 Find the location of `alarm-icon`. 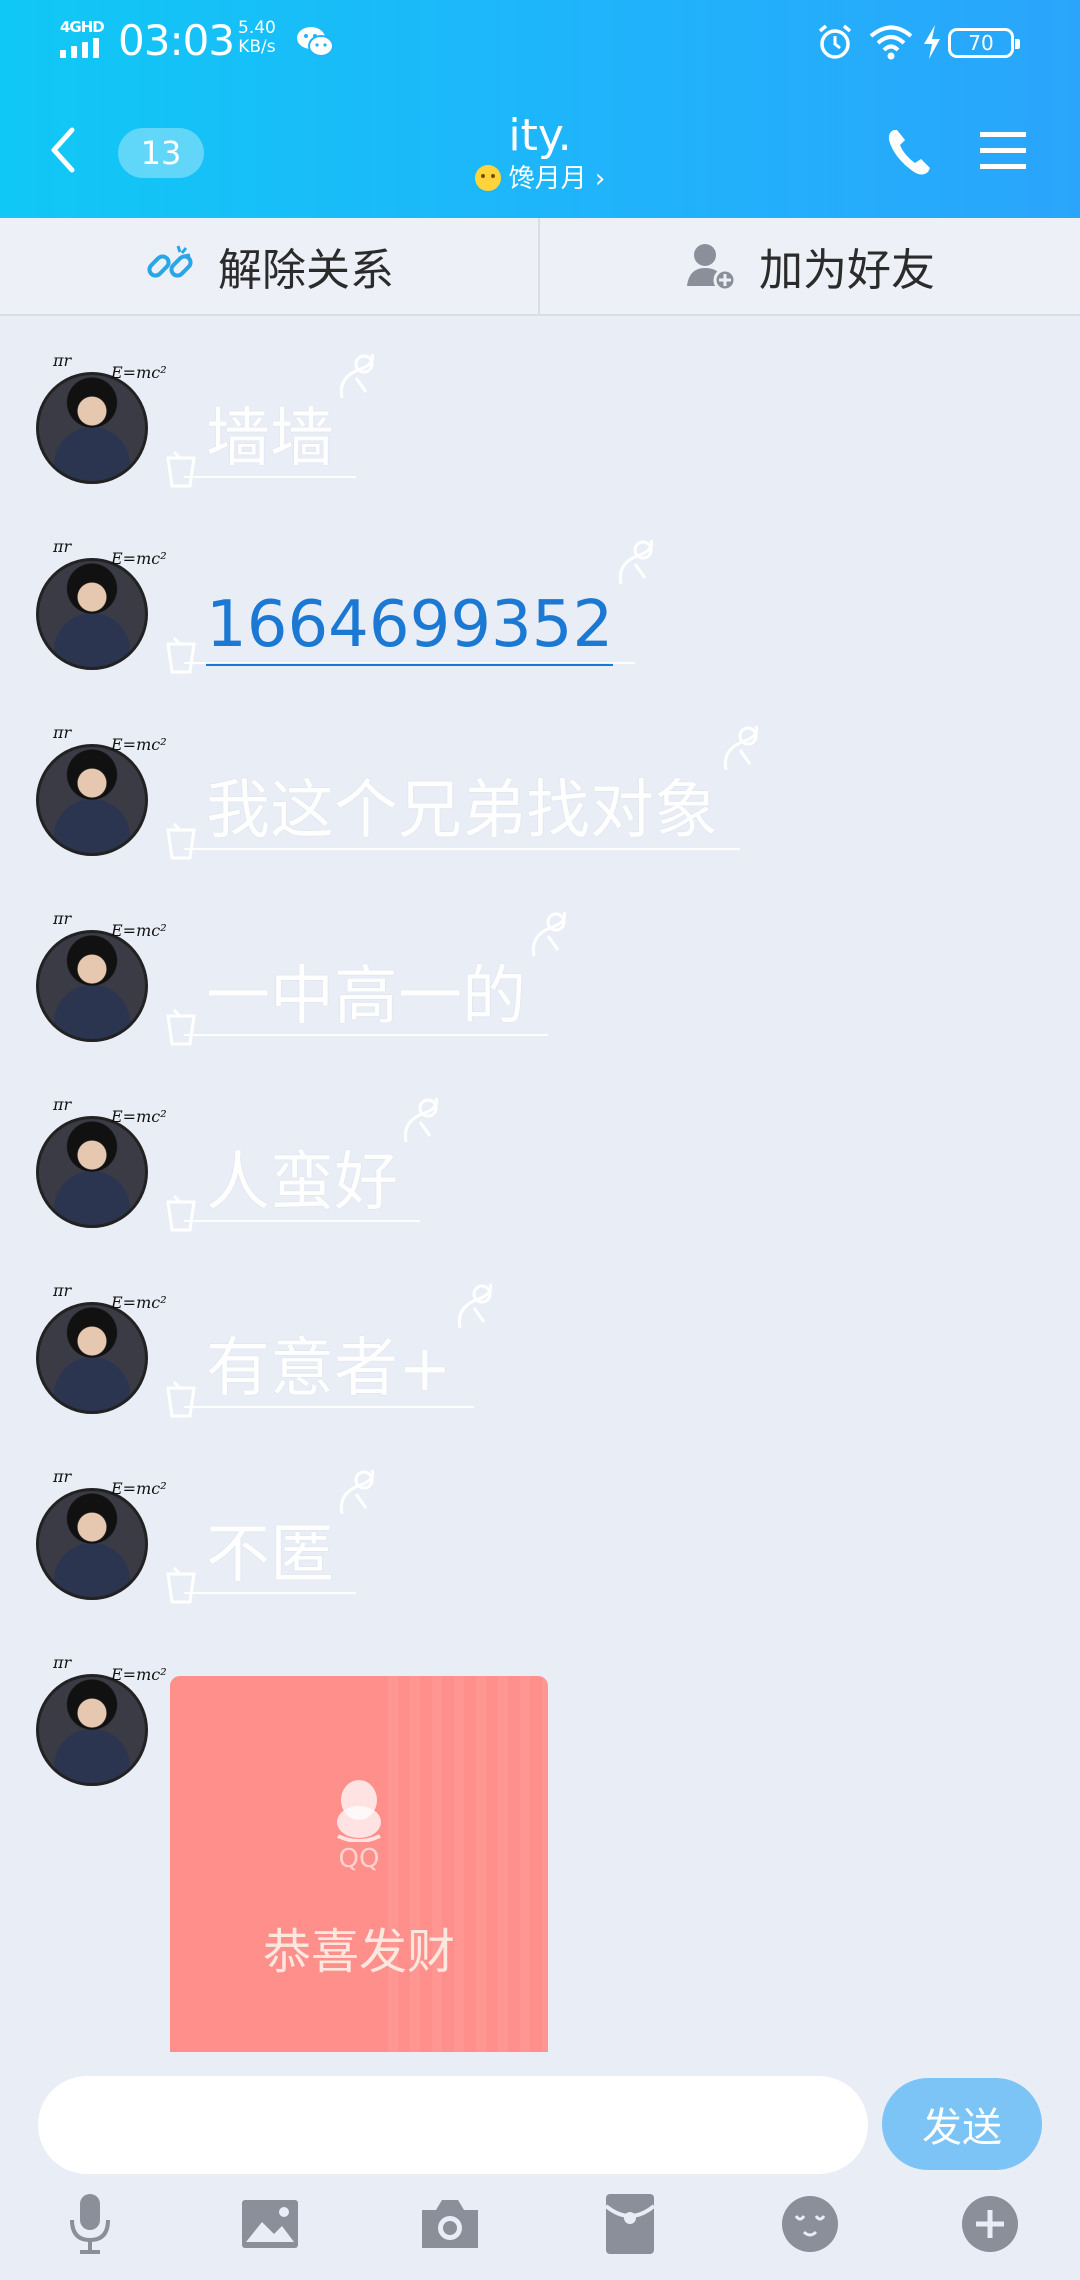

alarm-icon is located at coordinates (835, 41).